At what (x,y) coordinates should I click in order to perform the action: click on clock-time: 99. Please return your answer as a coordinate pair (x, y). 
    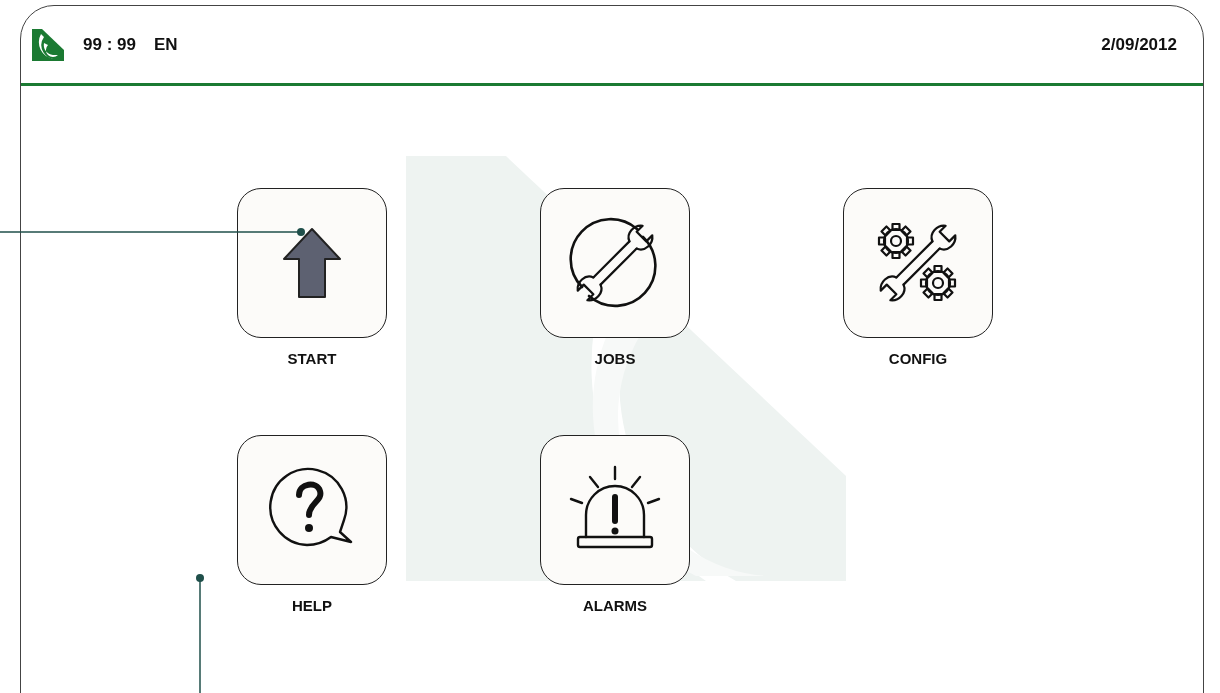
    Looking at the image, I should click on (109, 44).